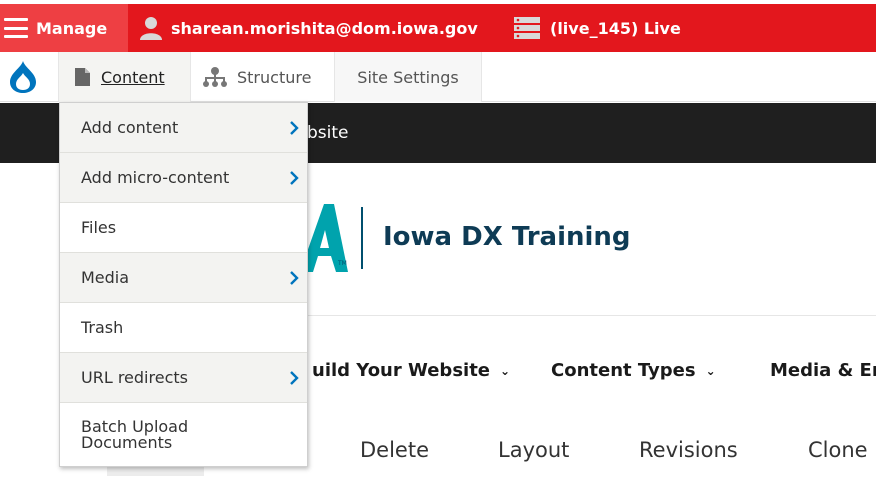  Describe the element at coordinates (527, 28) in the screenshot. I see `server-icon` at that location.